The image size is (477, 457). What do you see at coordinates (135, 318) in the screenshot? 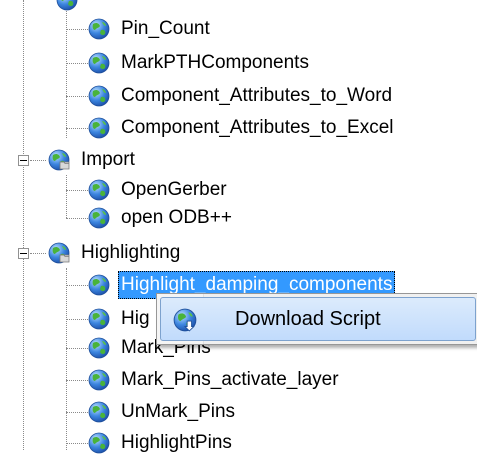
I see `tree-item-label: Hig` at bounding box center [135, 318].